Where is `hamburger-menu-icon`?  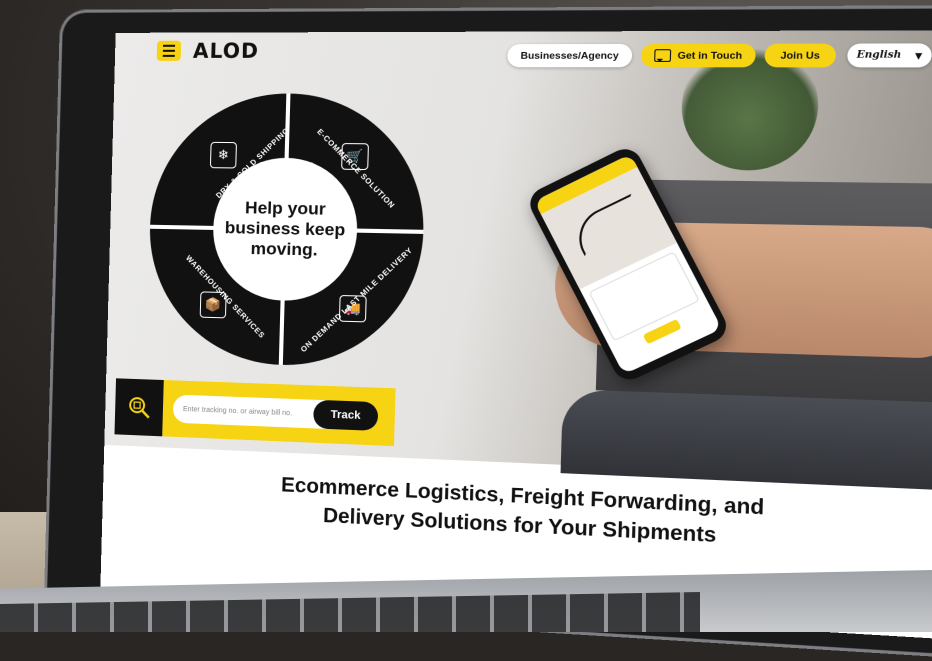 hamburger-menu-icon is located at coordinates (169, 50).